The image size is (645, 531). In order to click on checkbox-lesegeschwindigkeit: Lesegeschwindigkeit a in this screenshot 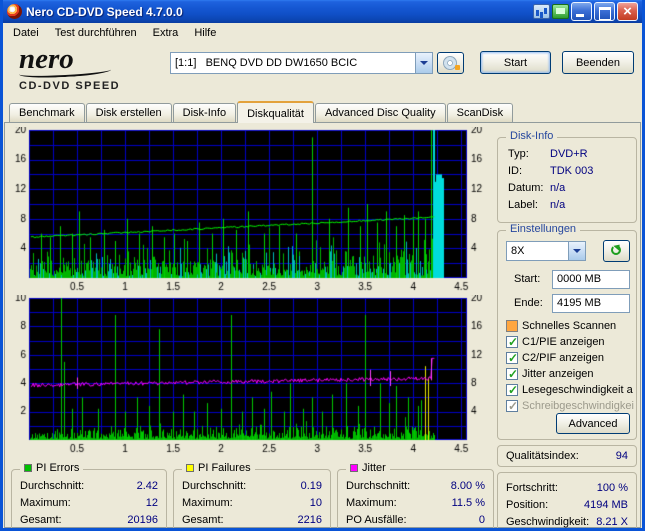, I will do `click(570, 390)`.